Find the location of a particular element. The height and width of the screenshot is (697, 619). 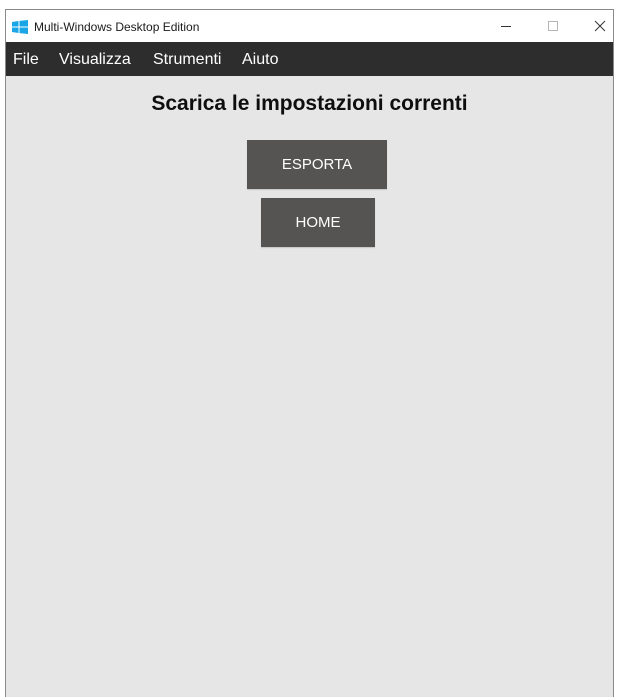

minimize-icon is located at coordinates (506, 26).